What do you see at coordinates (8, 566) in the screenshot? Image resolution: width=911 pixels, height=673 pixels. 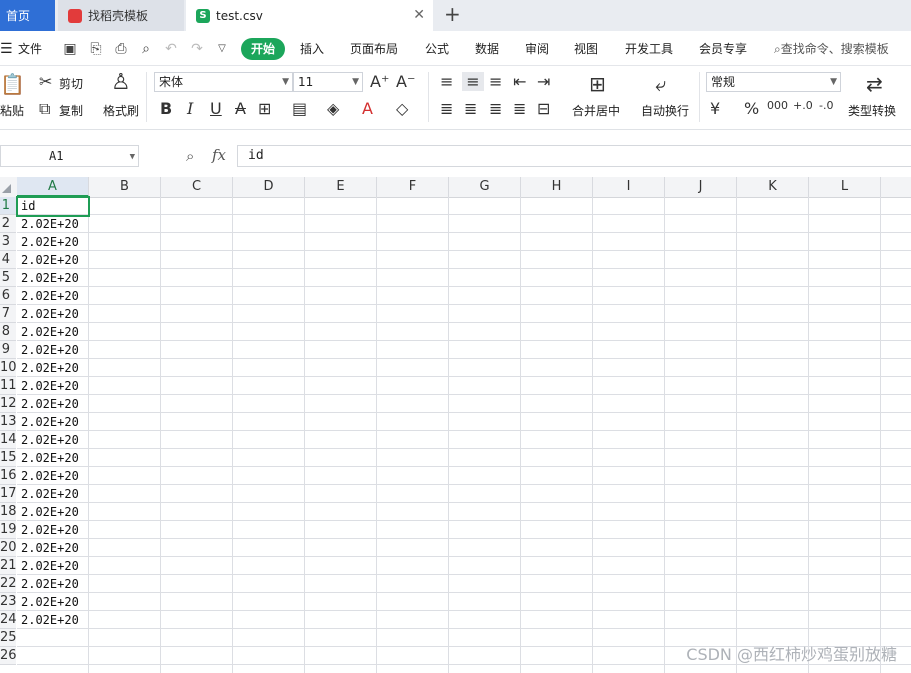 I see `row-header: 21` at bounding box center [8, 566].